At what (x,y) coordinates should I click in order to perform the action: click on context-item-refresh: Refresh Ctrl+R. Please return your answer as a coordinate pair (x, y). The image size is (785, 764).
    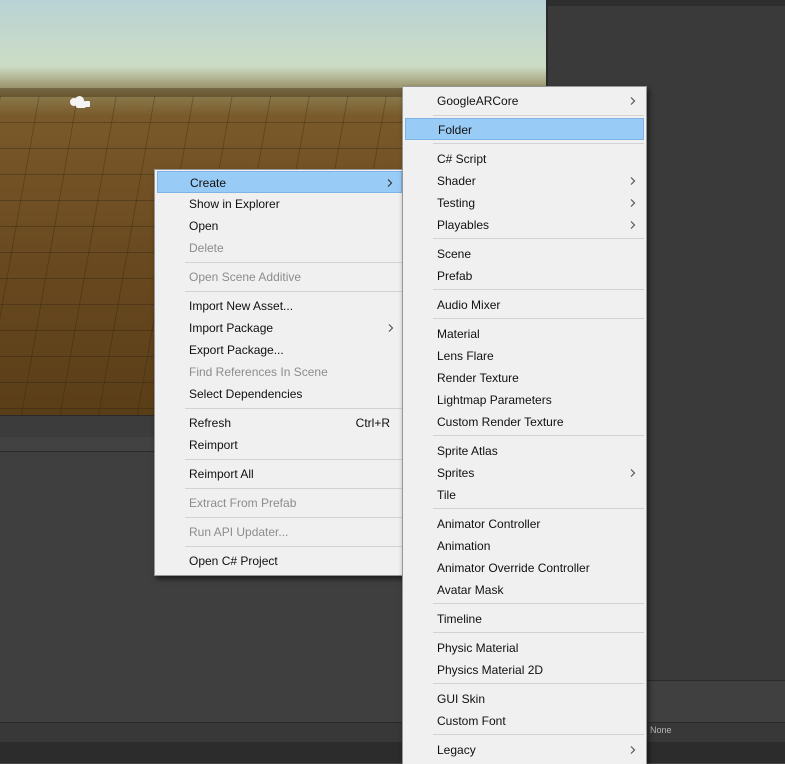
    Looking at the image, I should click on (279, 423).